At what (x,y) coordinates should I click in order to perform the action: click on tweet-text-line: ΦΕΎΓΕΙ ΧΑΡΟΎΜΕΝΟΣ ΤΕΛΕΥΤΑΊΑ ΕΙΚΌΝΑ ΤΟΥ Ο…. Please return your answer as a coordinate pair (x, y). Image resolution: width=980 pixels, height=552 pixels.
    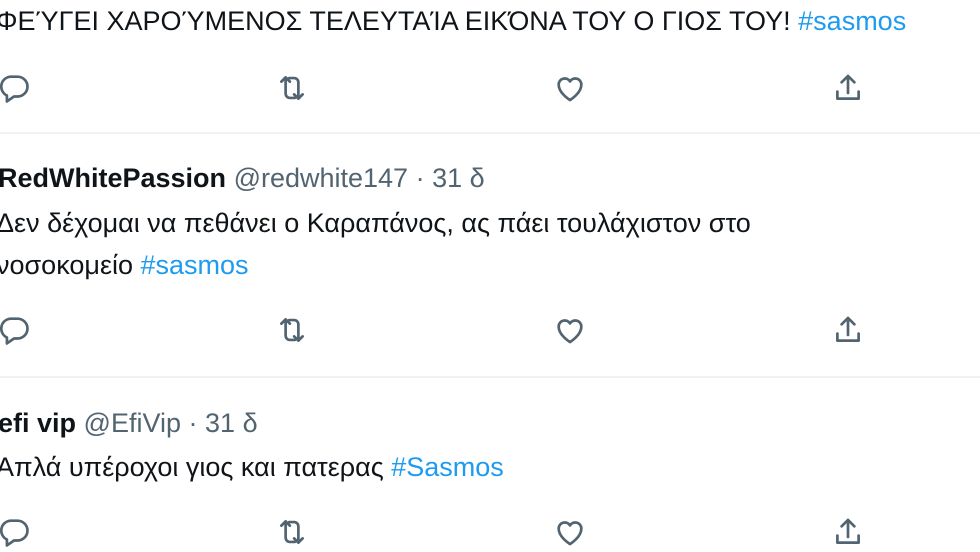
    Looking at the image, I should click on (453, 21).